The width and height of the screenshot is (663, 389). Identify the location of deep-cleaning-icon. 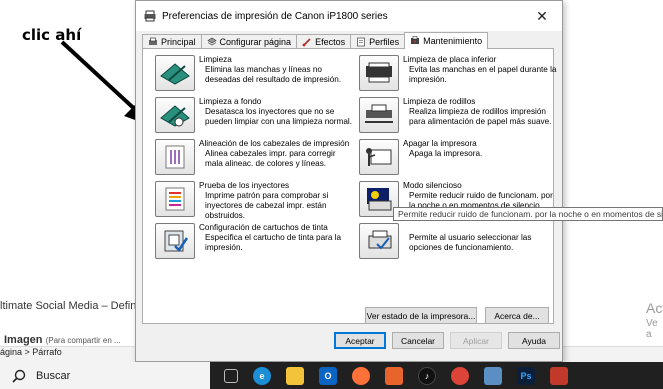
(175, 116).